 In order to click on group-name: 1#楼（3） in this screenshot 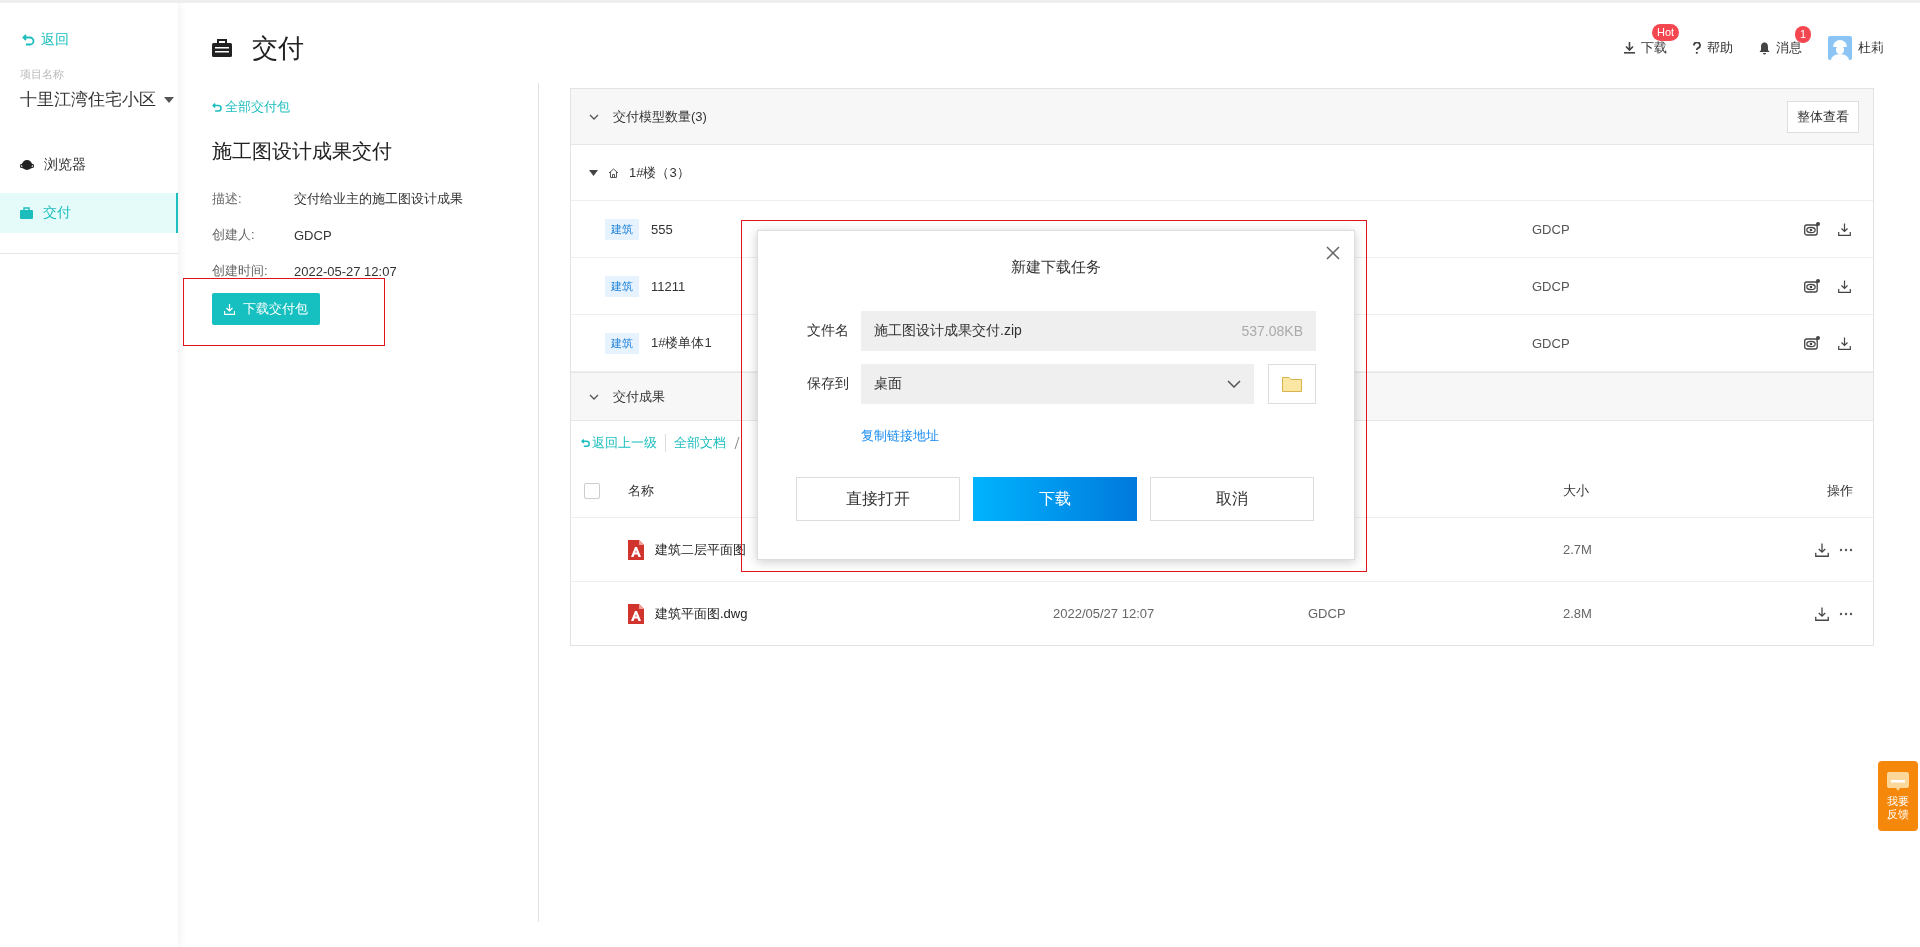, I will do `click(659, 172)`.